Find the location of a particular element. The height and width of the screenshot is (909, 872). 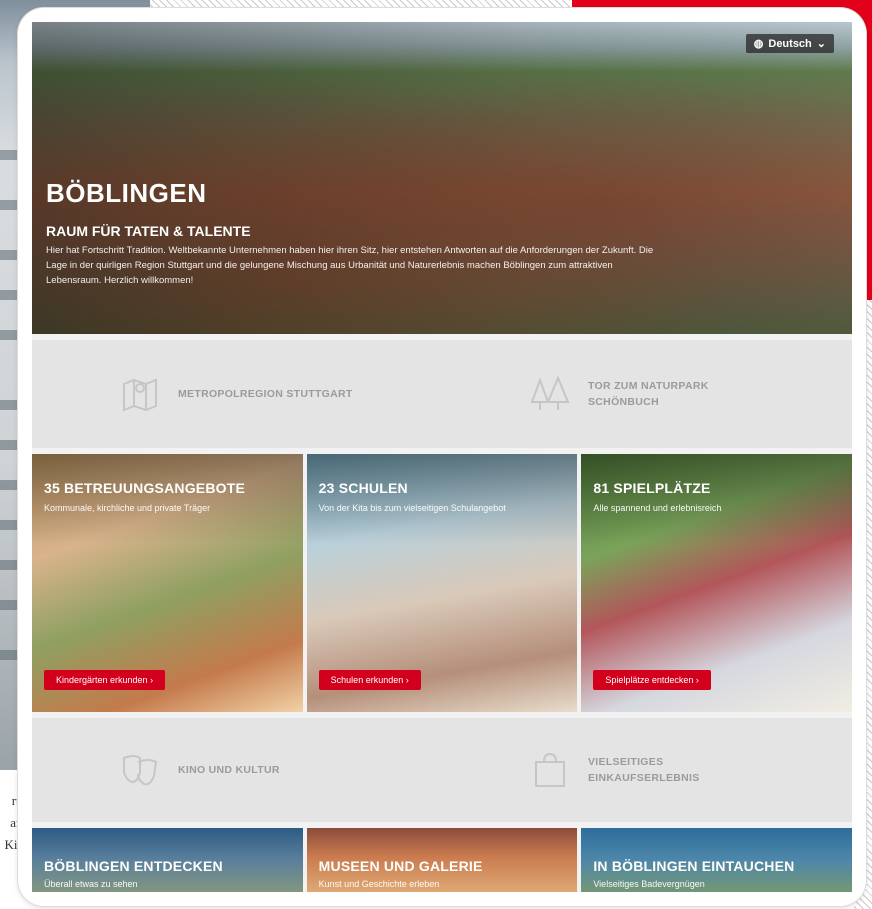

kindergarten-button: Kindergärten erkunden › is located at coordinates (105, 680).